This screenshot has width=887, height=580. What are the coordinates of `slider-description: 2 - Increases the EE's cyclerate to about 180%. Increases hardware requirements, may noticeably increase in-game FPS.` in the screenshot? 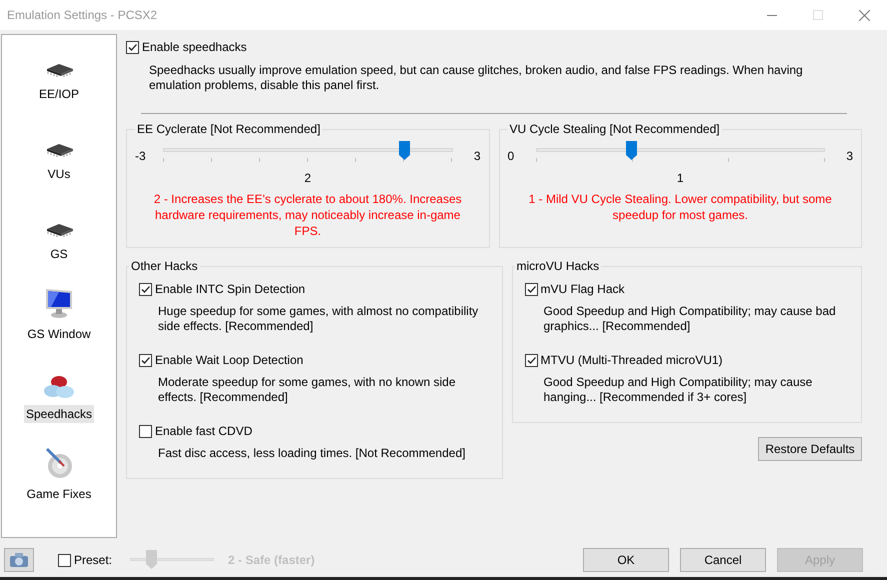 It's located at (307, 215).